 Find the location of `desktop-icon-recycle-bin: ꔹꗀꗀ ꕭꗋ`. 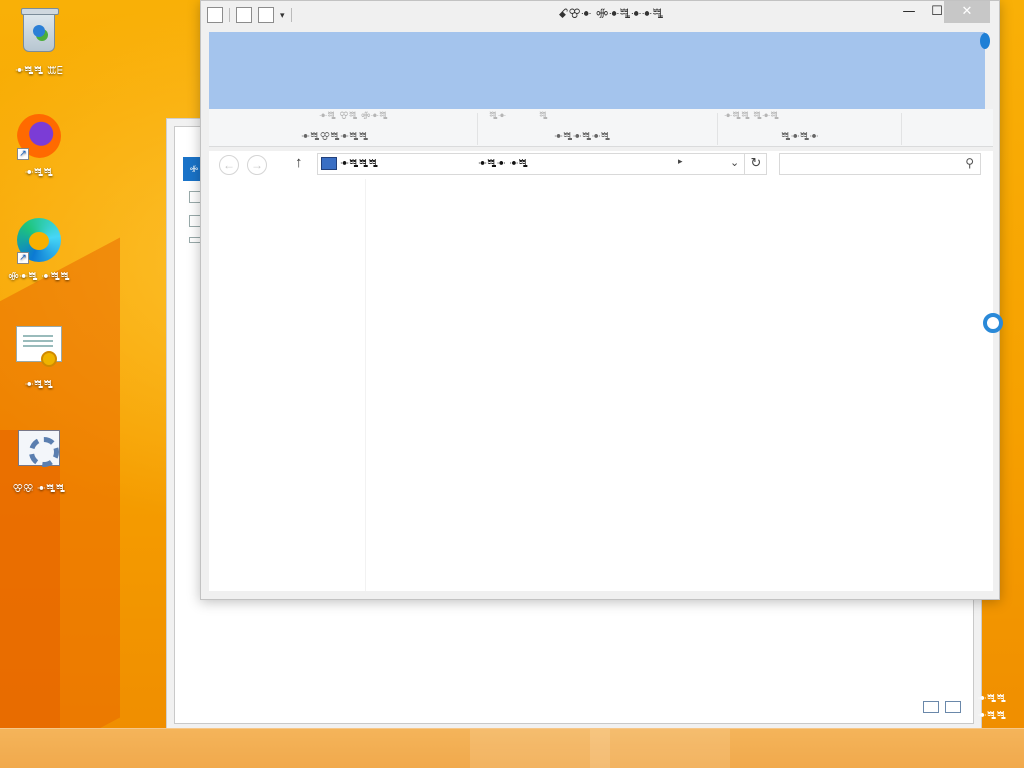

desktop-icon-recycle-bin: ꔹꗀꗀ ꕭꗋ is located at coordinates (39, 42).